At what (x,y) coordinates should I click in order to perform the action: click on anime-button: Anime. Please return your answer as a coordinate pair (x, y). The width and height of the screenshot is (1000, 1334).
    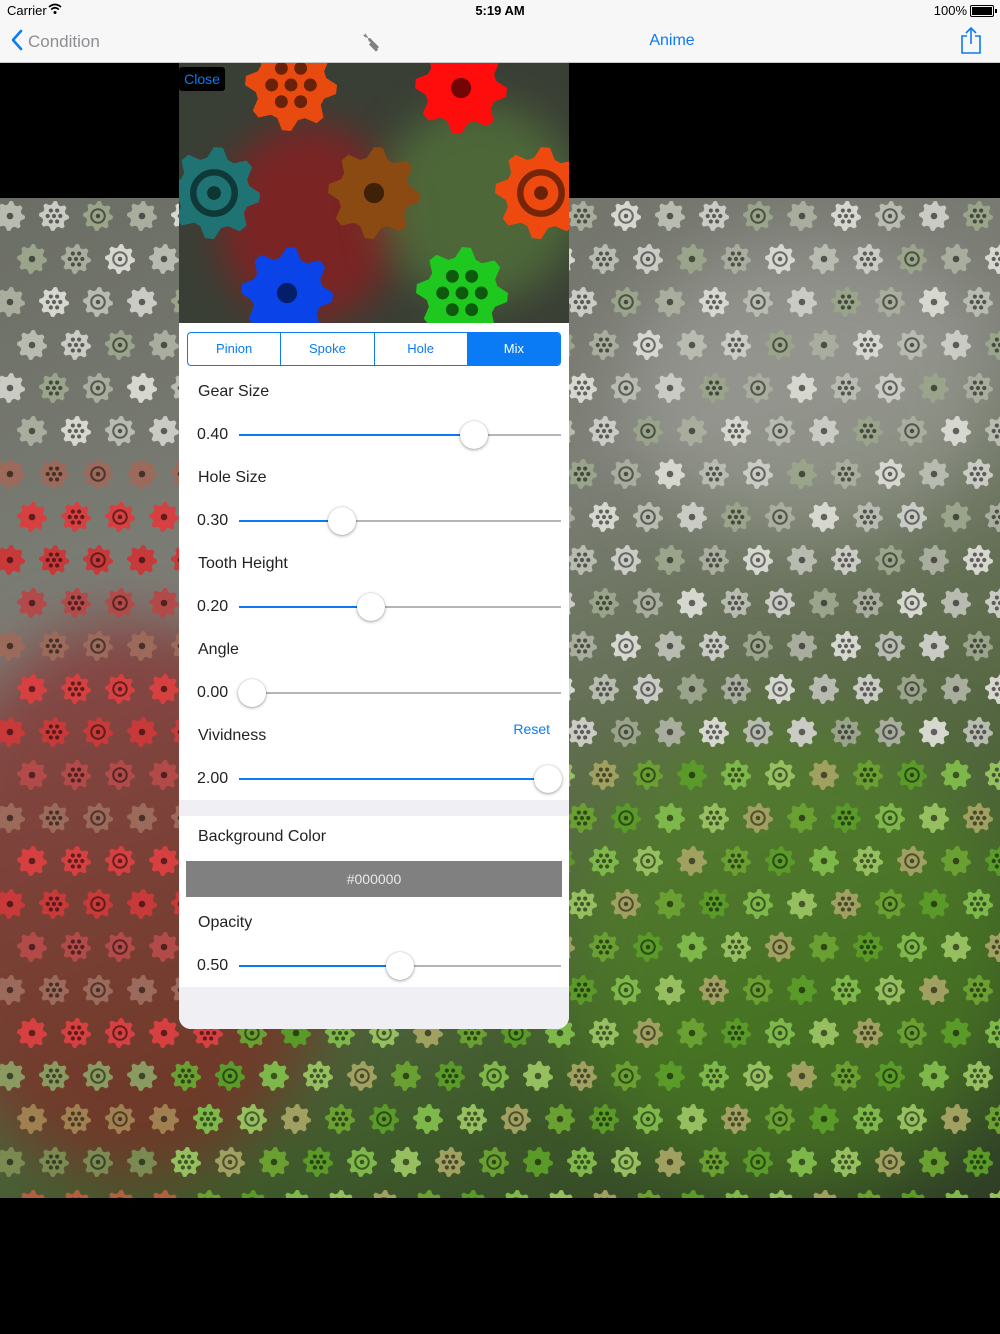
    Looking at the image, I should click on (672, 41).